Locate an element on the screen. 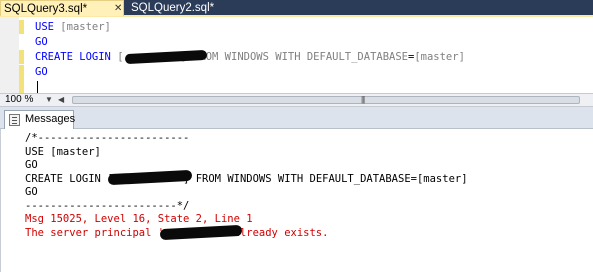  tab-sqlquery2: SQLQuery2.sql* is located at coordinates (172, 8).